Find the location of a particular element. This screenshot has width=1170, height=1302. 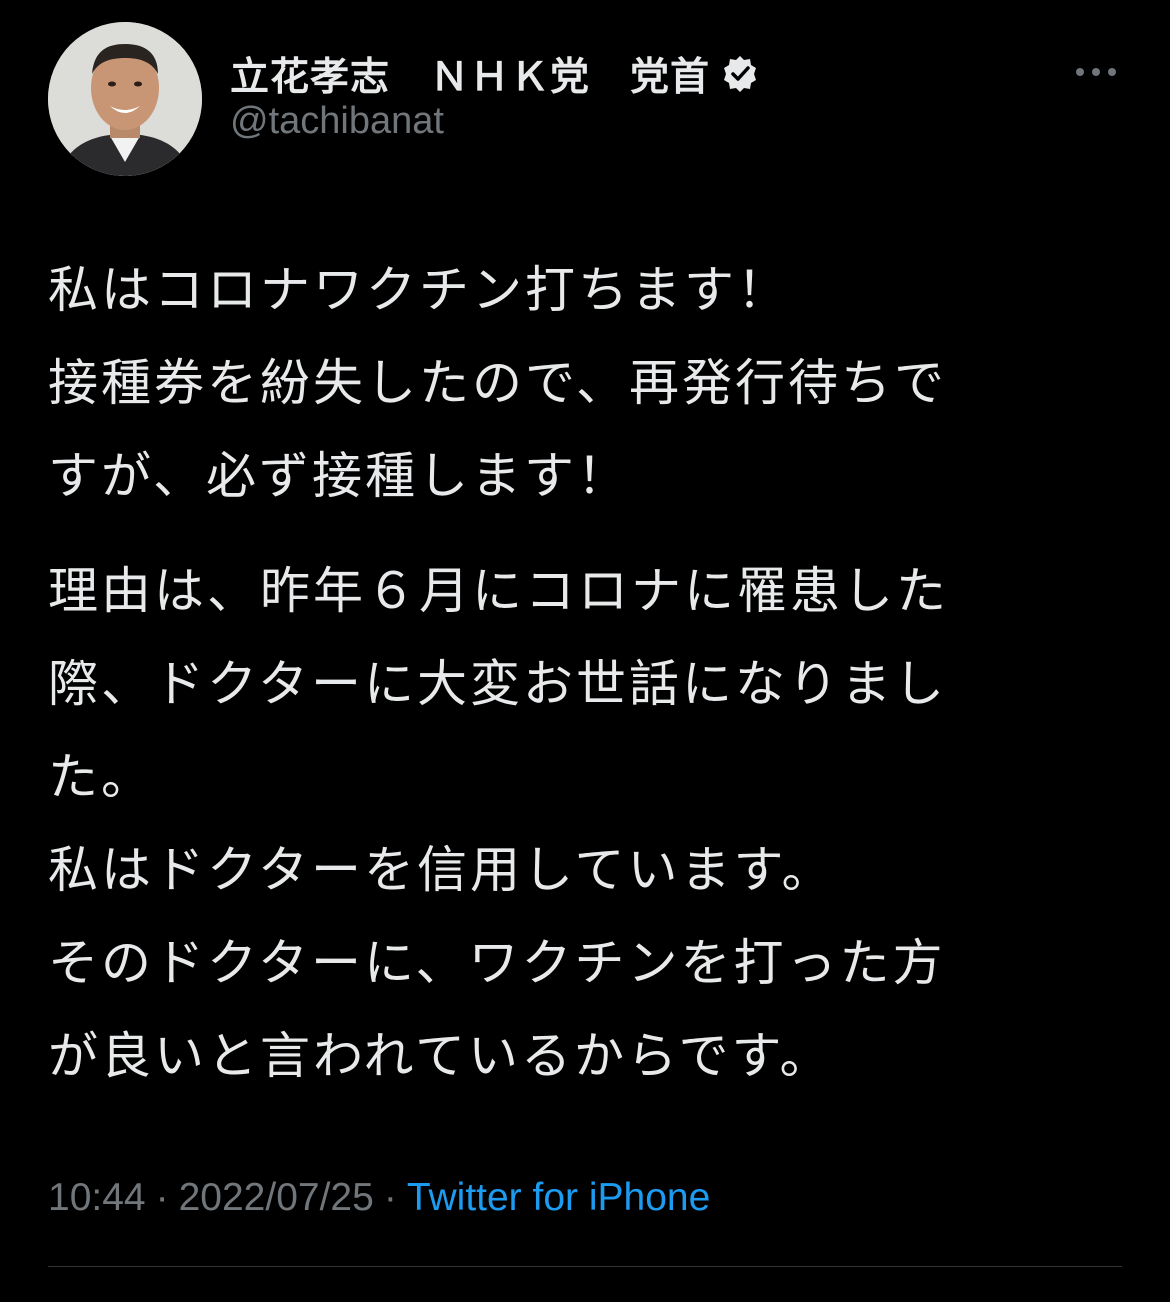

more-options-icon is located at coordinates (1096, 72).